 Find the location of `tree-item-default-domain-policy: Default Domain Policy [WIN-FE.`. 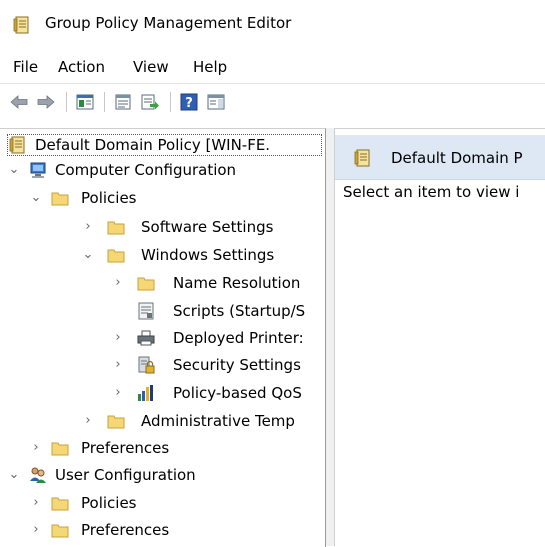

tree-item-default-domain-policy: Default Domain Policy [WIN-FE. is located at coordinates (162, 146).